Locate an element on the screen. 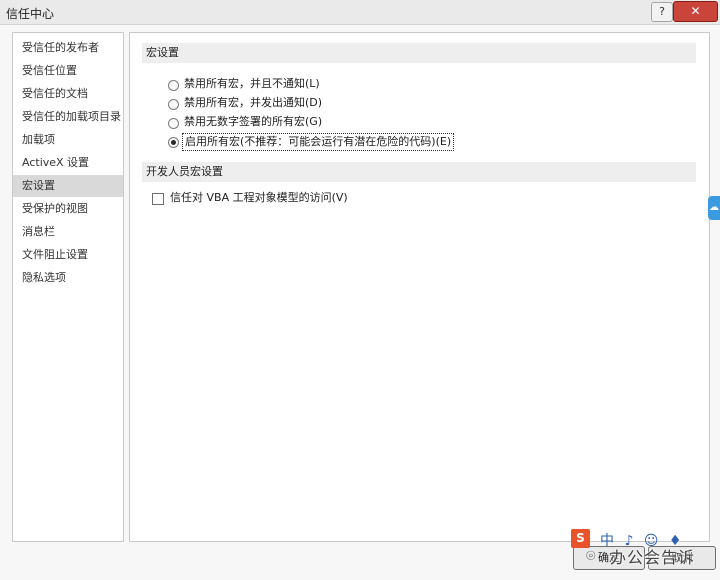  sidebar-item-addins: 加载项 is located at coordinates (68, 140).